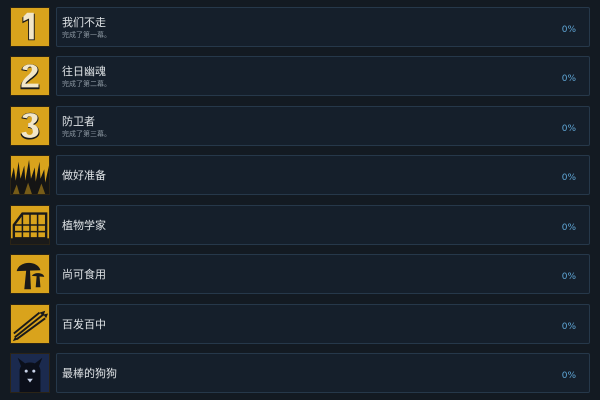 The image size is (600, 400). I want to click on achievement-title: 防卫者, so click(78, 121).